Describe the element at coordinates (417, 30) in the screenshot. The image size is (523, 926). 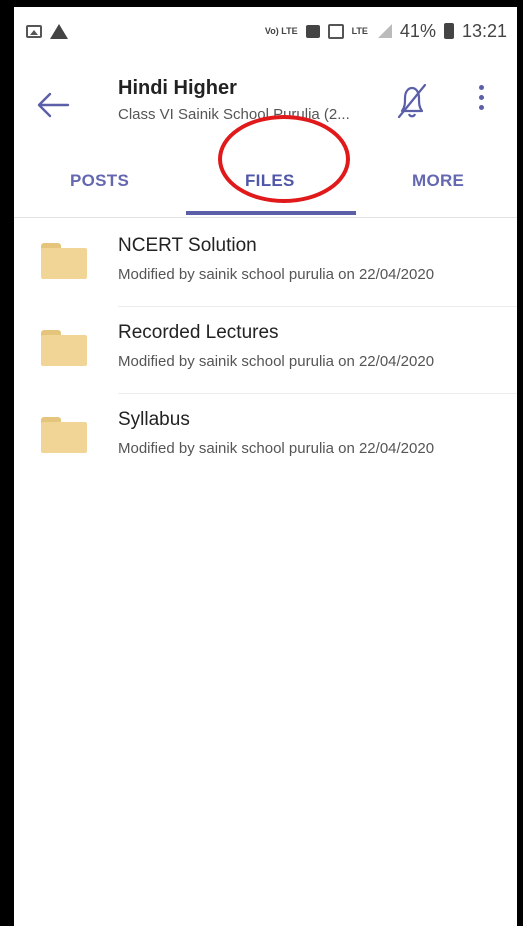
I see `battery-percent: 41%` at that location.